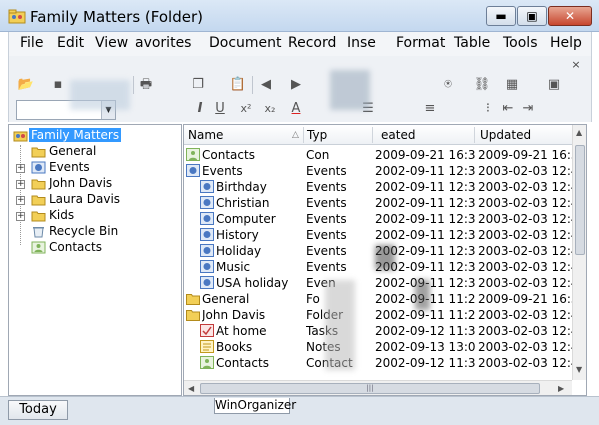 The width and height of the screenshot is (599, 425). Describe the element at coordinates (99, 200) in the screenshot. I see `tree-item-laura-davis: Laura Davis` at that location.